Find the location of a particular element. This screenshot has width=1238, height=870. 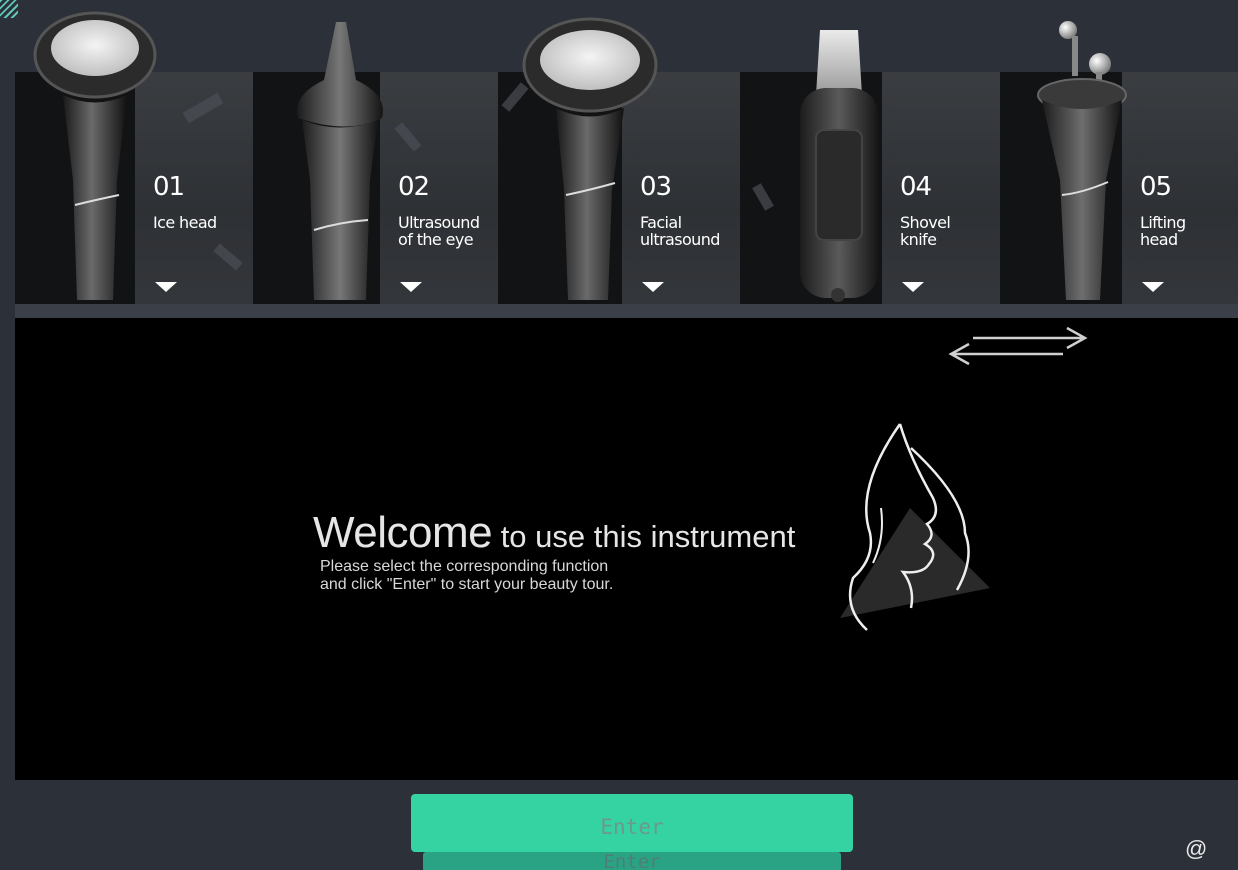

tool-card-facial-ultrasound: 03 Facial ultrasound is located at coordinates (620, 160).